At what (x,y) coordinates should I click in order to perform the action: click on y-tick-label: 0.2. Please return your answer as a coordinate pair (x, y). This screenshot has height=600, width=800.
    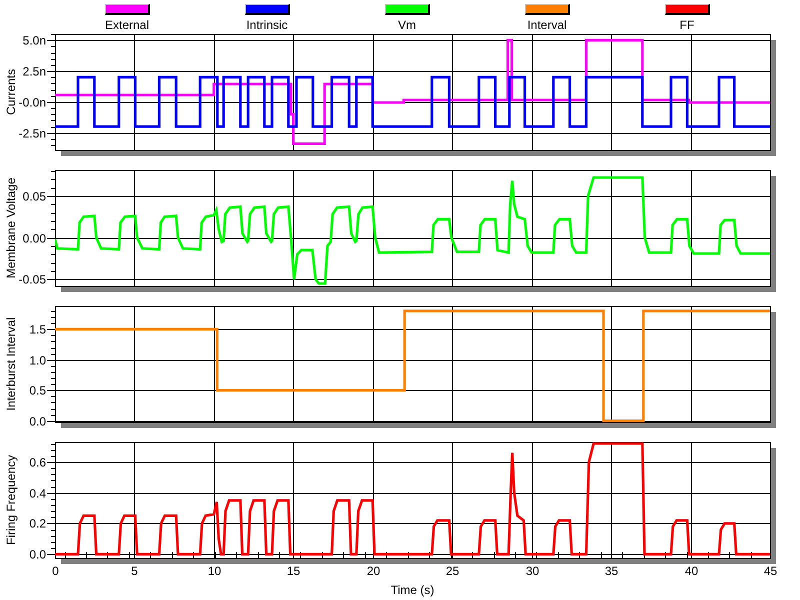
    Looking at the image, I should click on (37, 523).